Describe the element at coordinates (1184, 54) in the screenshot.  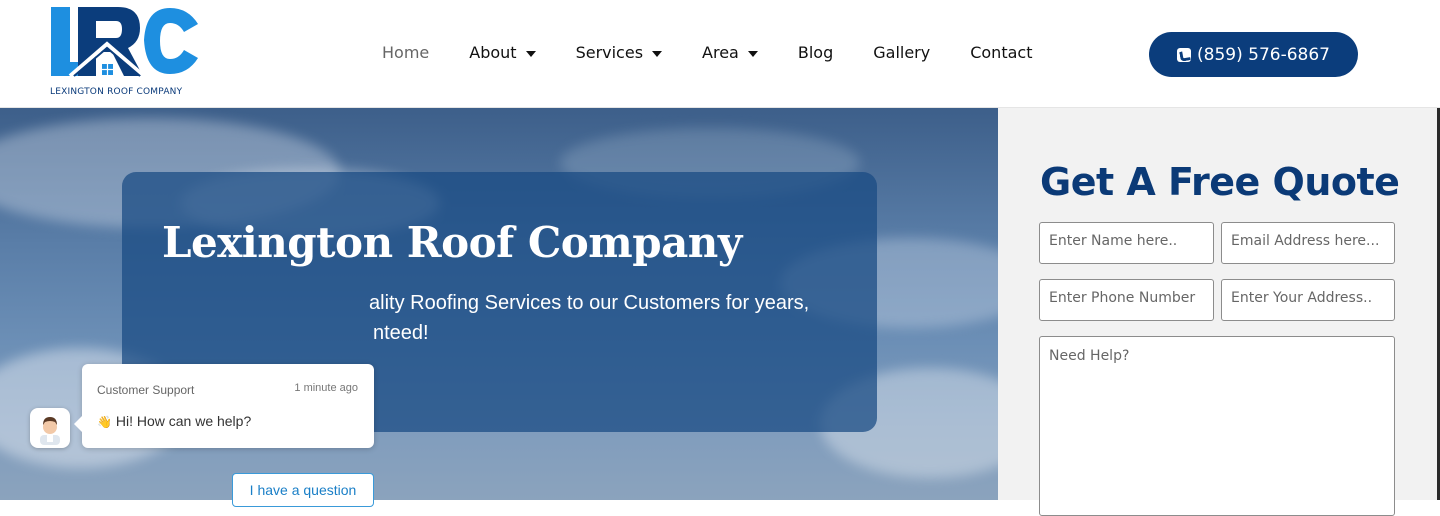
I see `phone-icon` at that location.